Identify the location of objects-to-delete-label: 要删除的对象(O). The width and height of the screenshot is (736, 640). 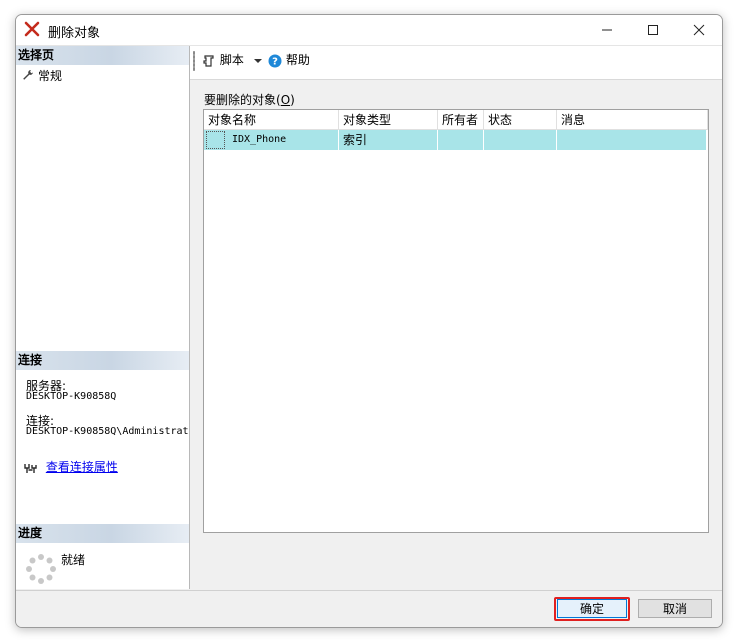
(249, 99).